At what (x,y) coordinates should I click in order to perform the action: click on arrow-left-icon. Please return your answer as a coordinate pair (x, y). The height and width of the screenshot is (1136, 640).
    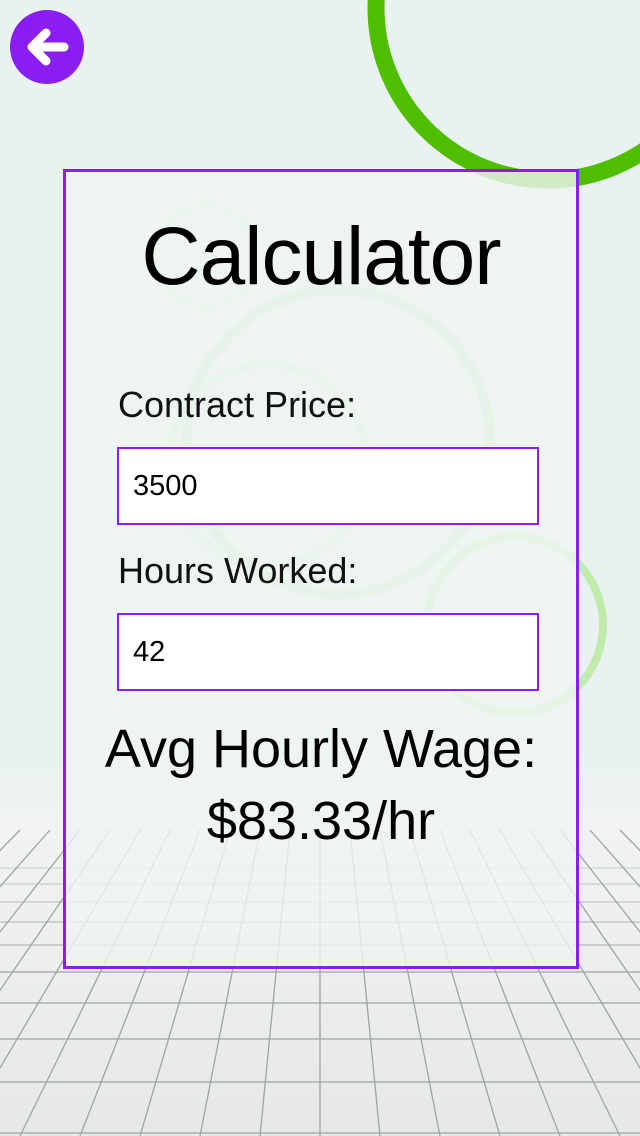
    Looking at the image, I should click on (48, 47).